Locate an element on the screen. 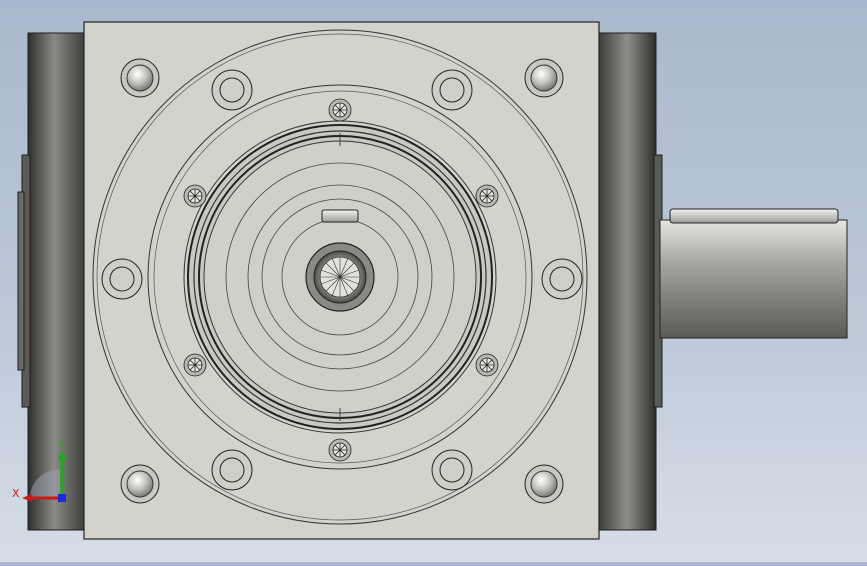 The height and width of the screenshot is (566, 867). output-shaft is located at coordinates (753, 273).